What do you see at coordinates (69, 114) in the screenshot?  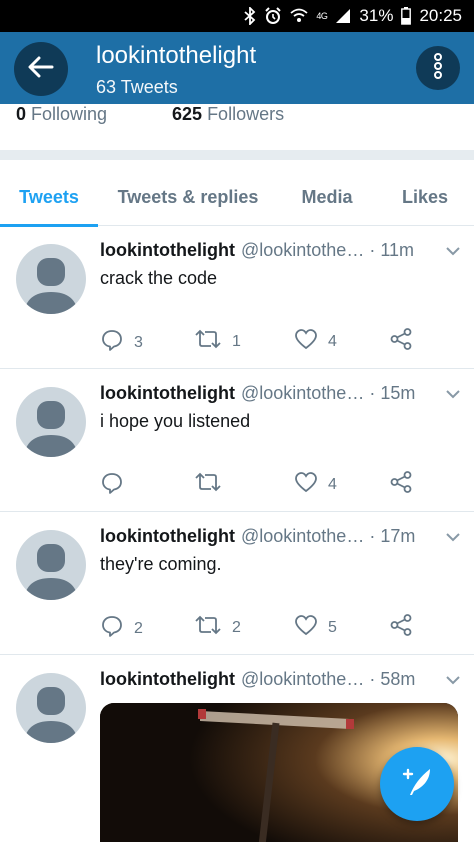 I see `following-label: Following` at bounding box center [69, 114].